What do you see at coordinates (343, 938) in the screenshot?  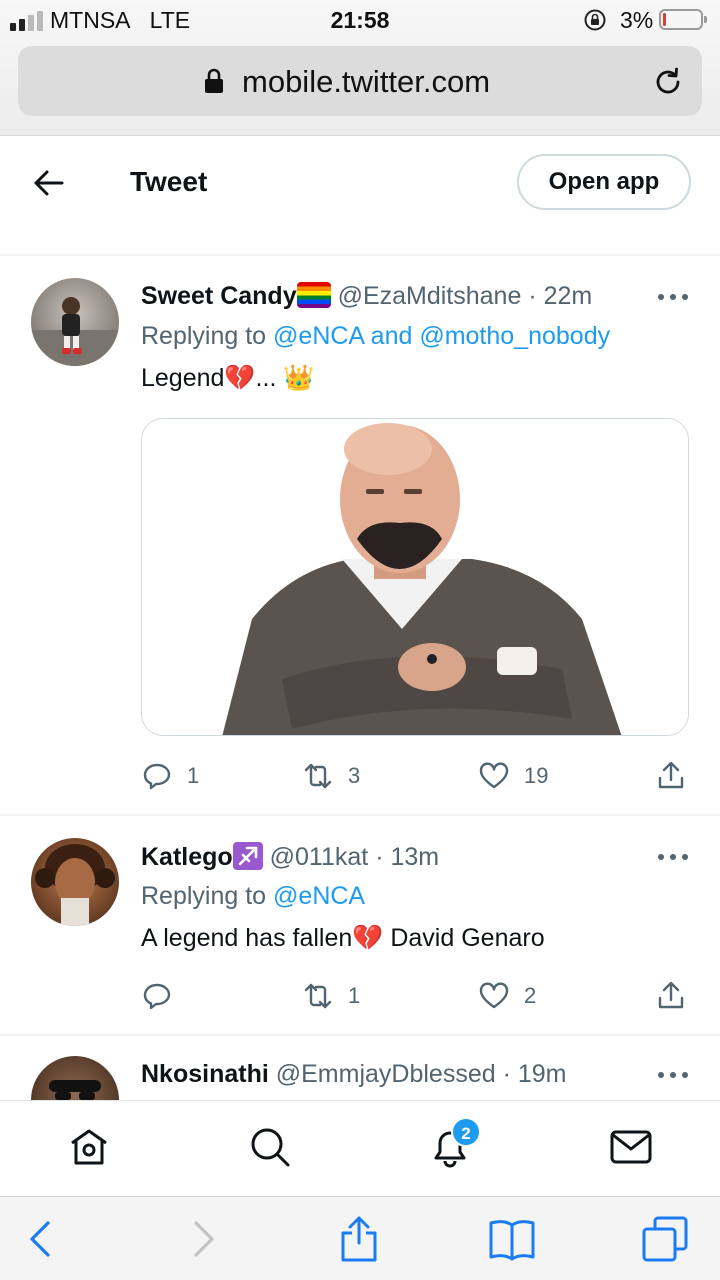 I see `tweet-text: A legend has fallen💔 David Genaro` at bounding box center [343, 938].